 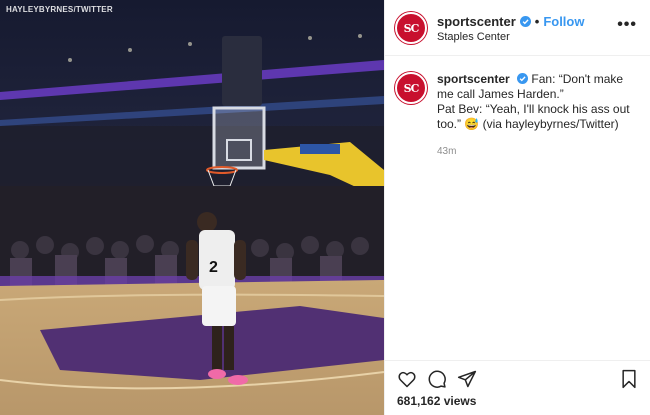 What do you see at coordinates (59, 9) in the screenshot?
I see `video-watermark: HAYLEYBYRNES/TWITTER` at bounding box center [59, 9].